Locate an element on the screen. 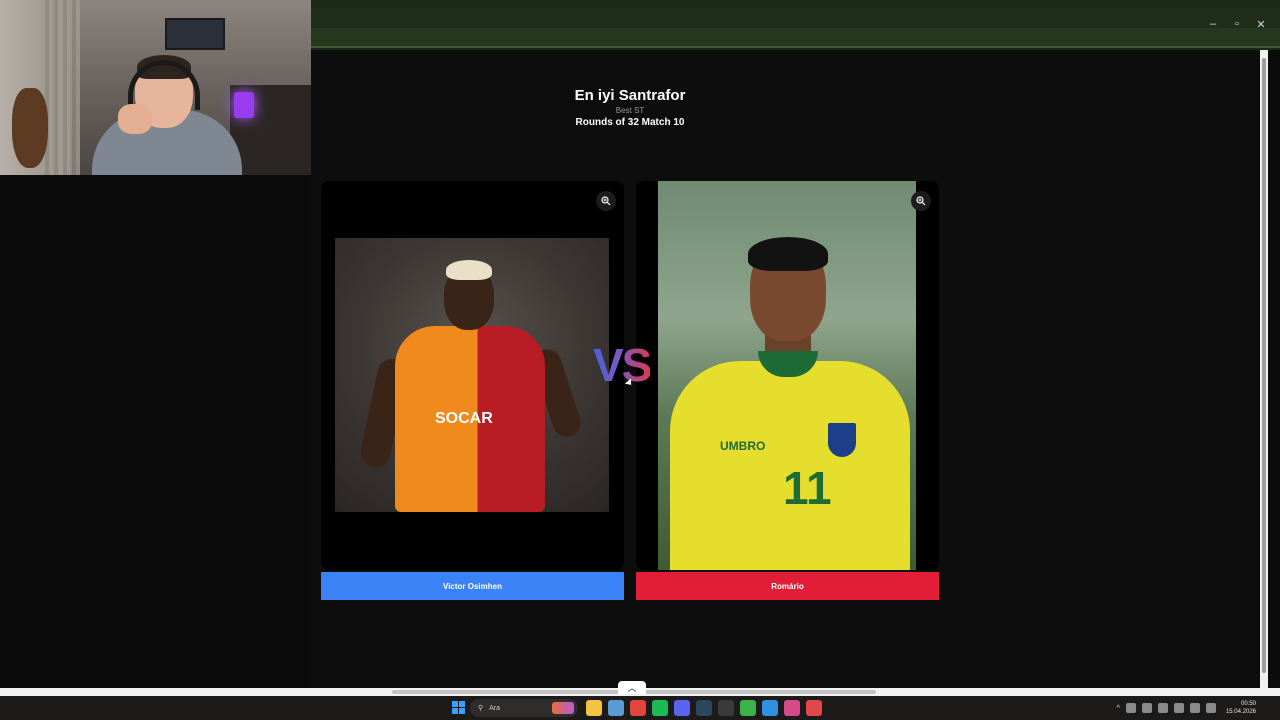  steam-icon is located at coordinates (704, 708).